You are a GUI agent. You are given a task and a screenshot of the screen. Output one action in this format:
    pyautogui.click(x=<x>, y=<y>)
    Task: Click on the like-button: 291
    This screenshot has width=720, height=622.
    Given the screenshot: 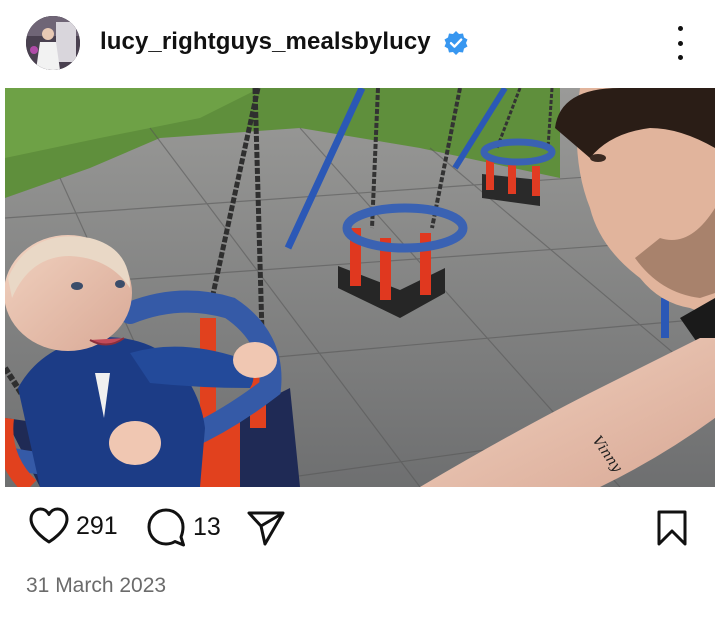 What is the action you would take?
    pyautogui.click(x=73, y=526)
    